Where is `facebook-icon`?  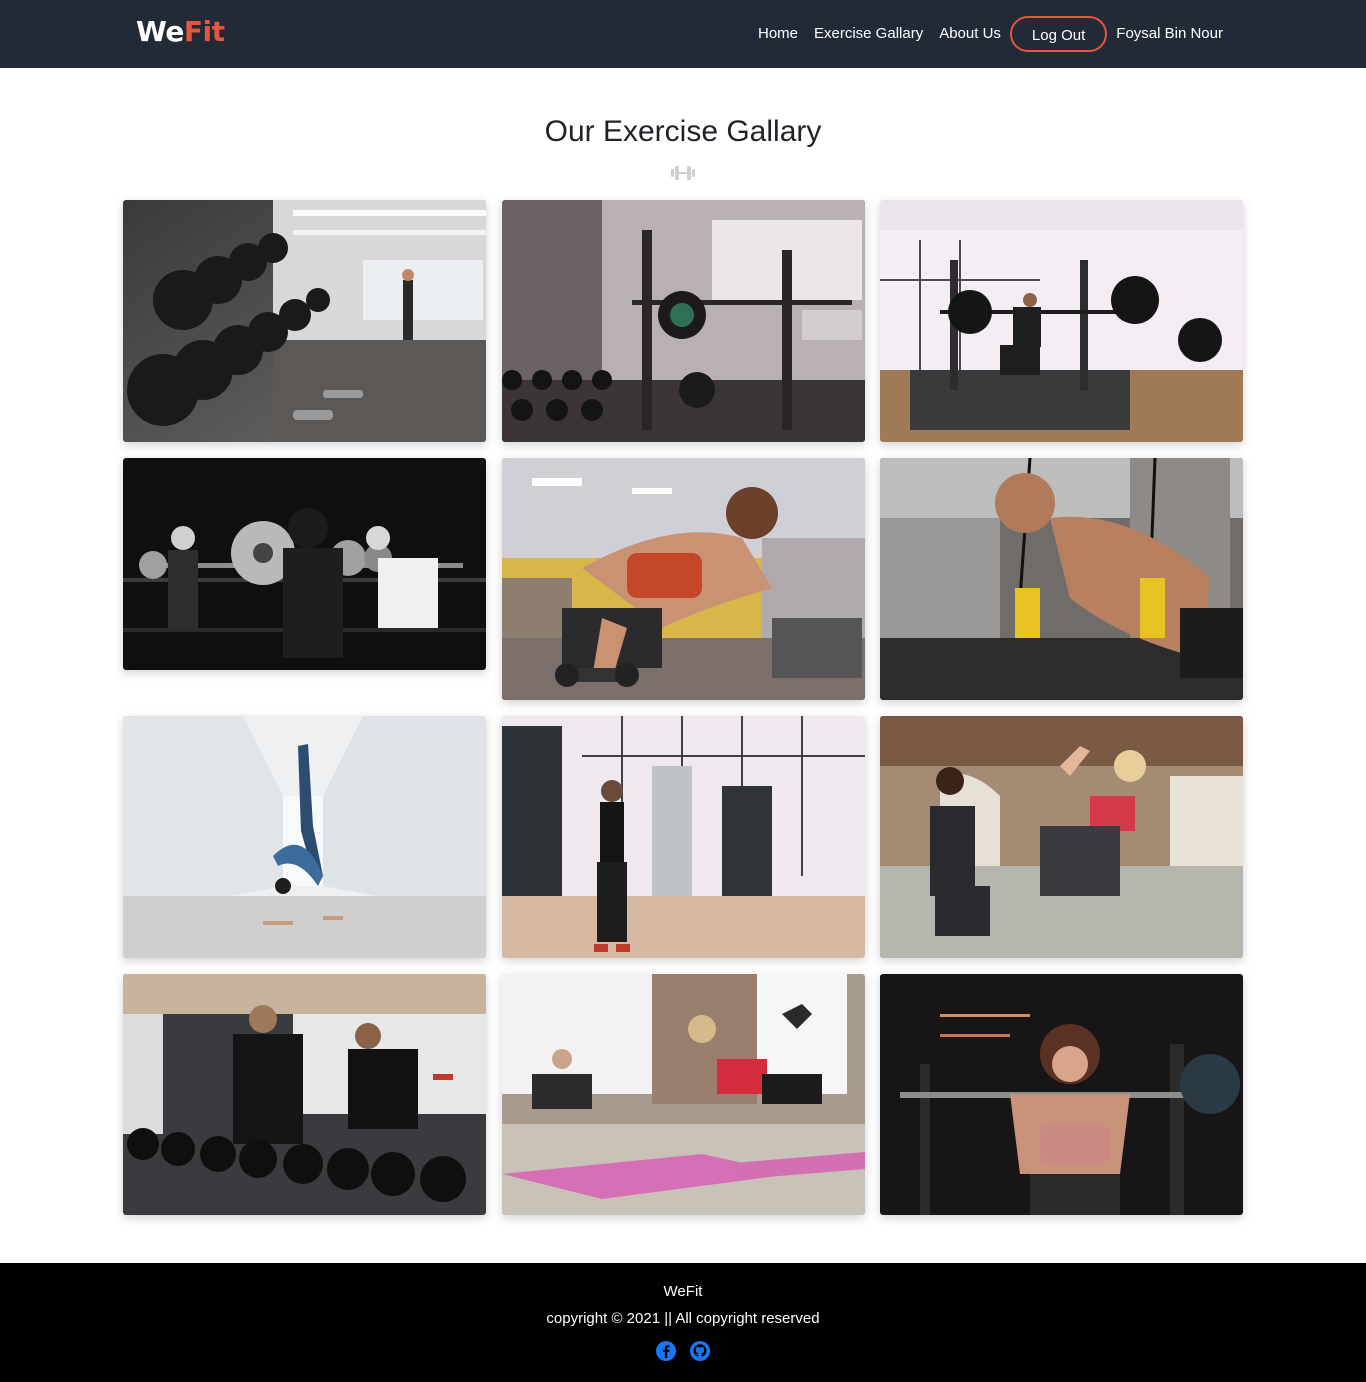
facebook-icon is located at coordinates (666, 1351).